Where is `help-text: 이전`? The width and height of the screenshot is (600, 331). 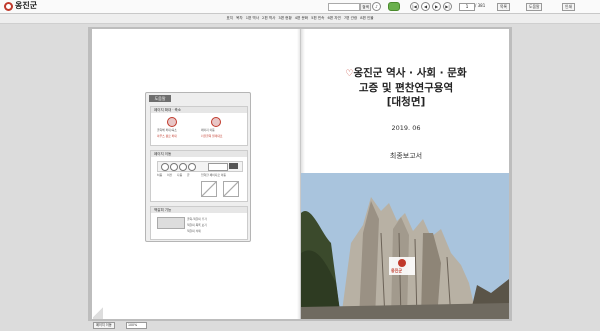
help-text: 이전 is located at coordinates (170, 175).